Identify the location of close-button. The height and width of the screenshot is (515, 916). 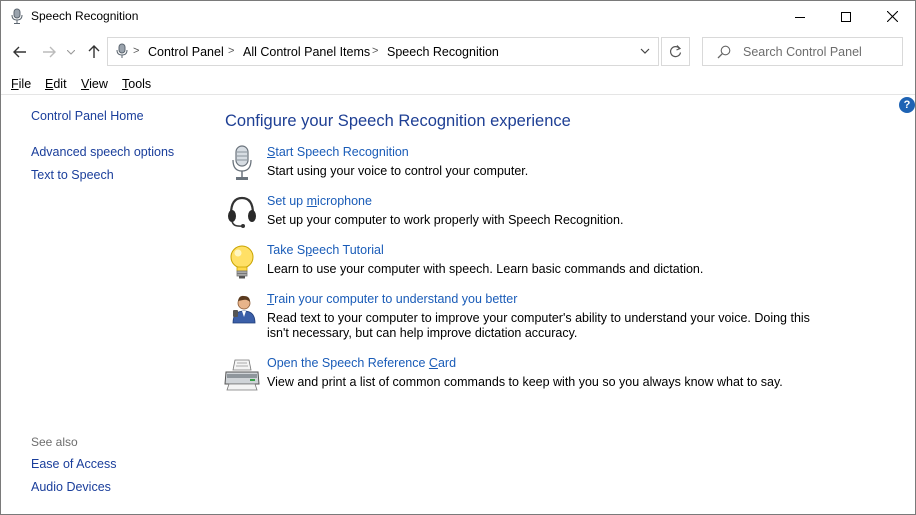
(892, 16).